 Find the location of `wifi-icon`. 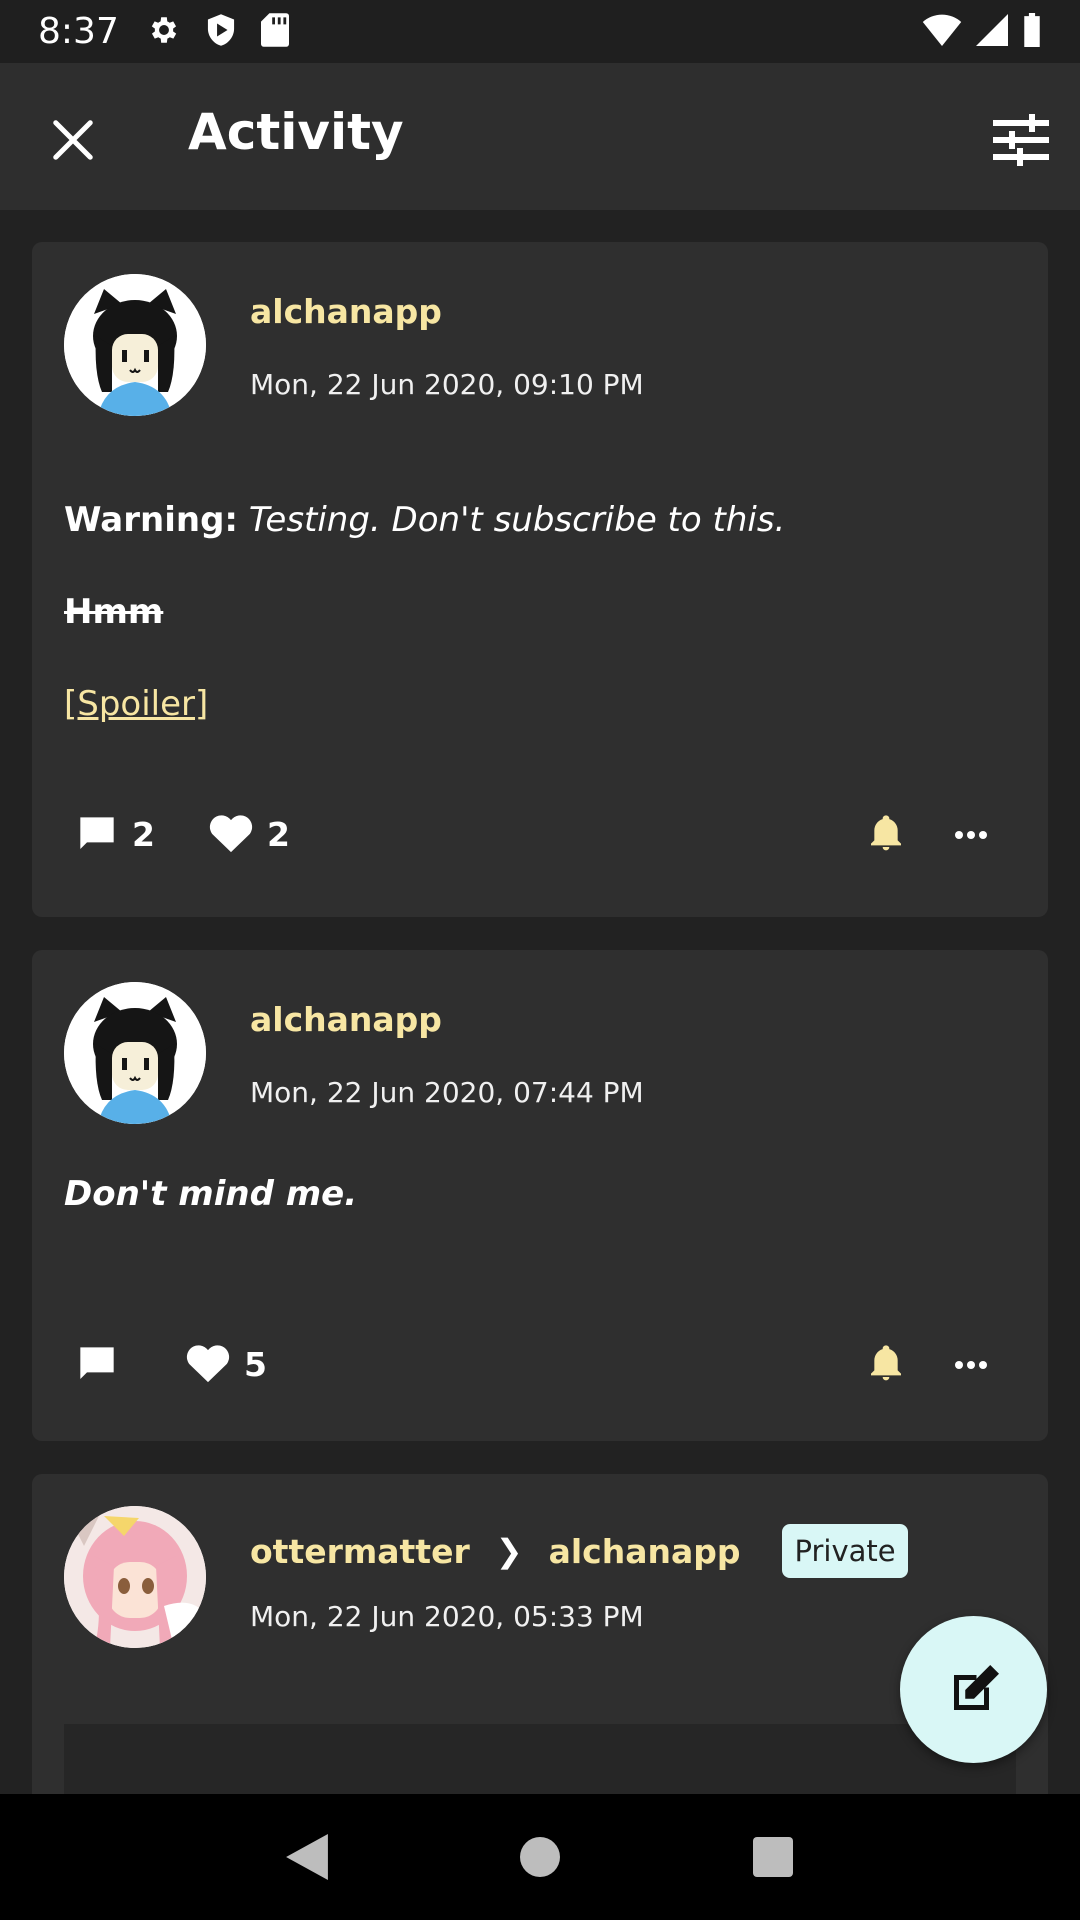

wifi-icon is located at coordinates (942, 32).